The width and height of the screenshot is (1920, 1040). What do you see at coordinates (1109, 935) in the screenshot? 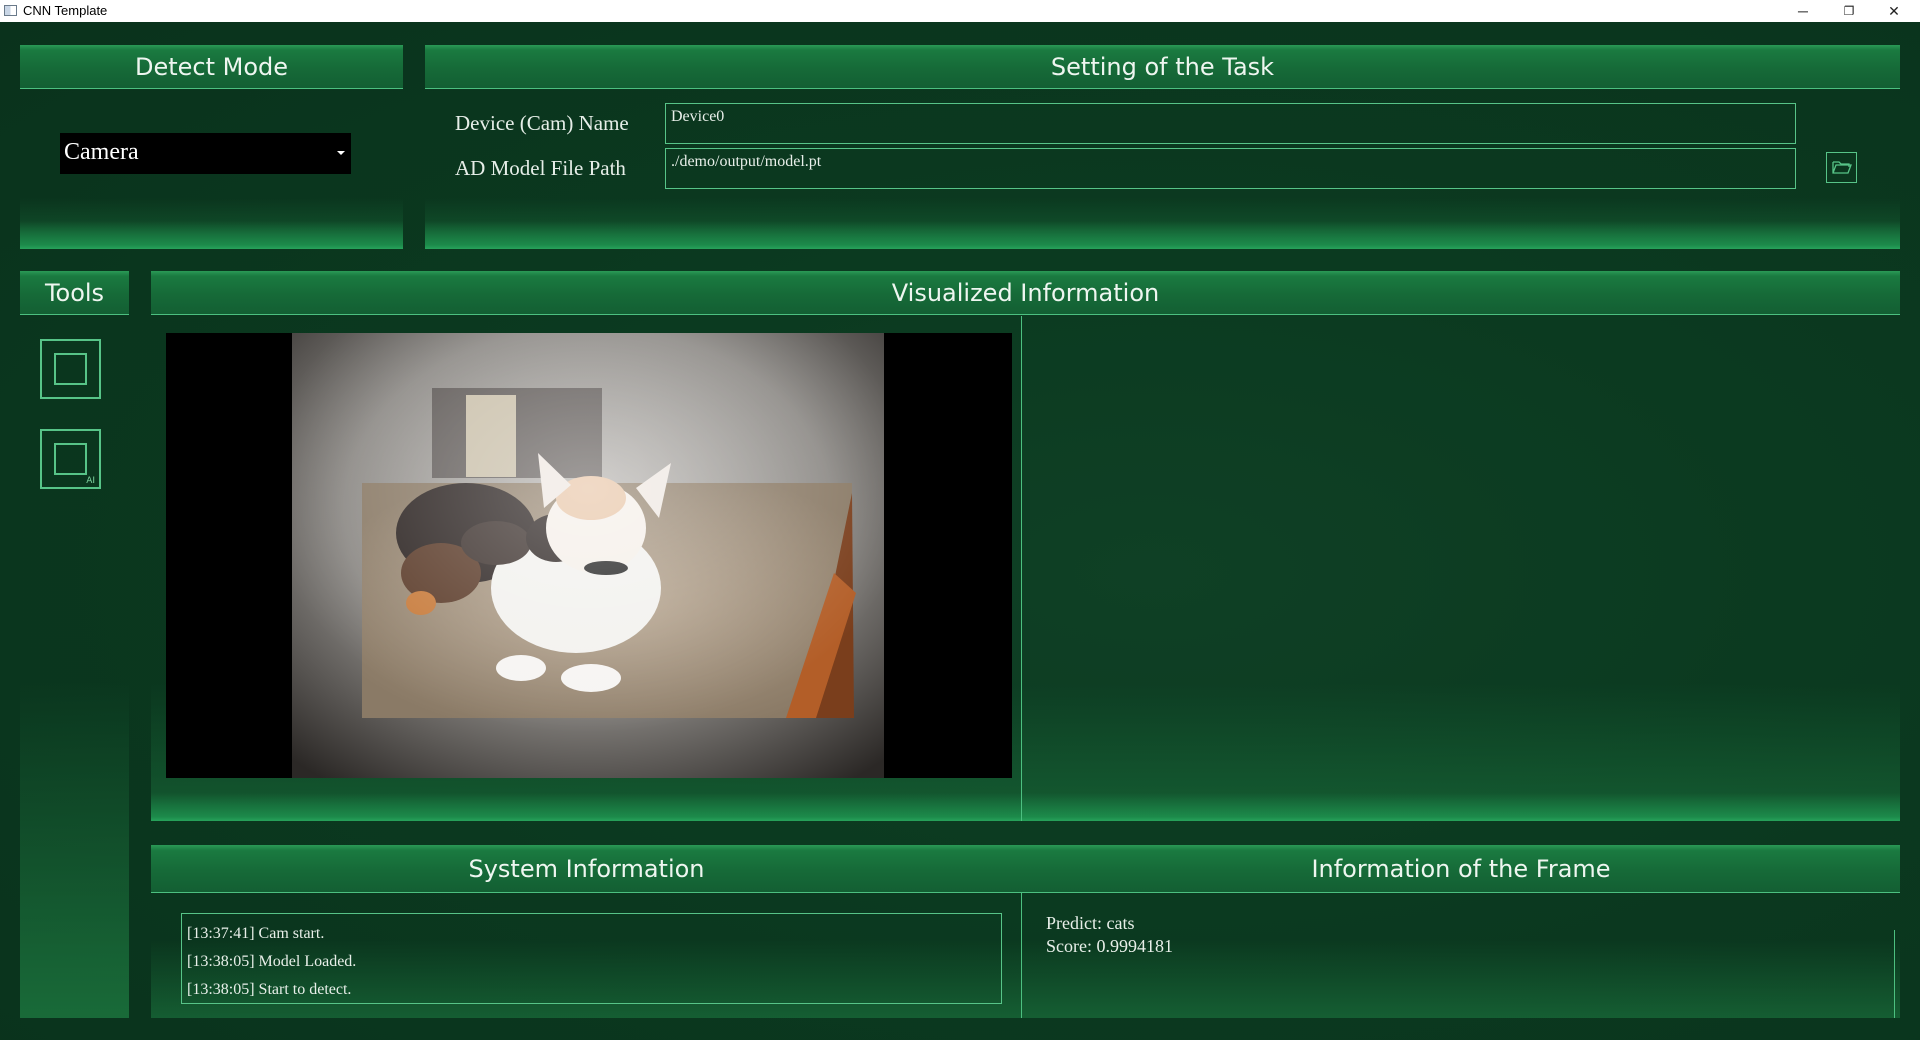
I see `frame-info-text: Predict: cats Score: 0.9994181` at bounding box center [1109, 935].